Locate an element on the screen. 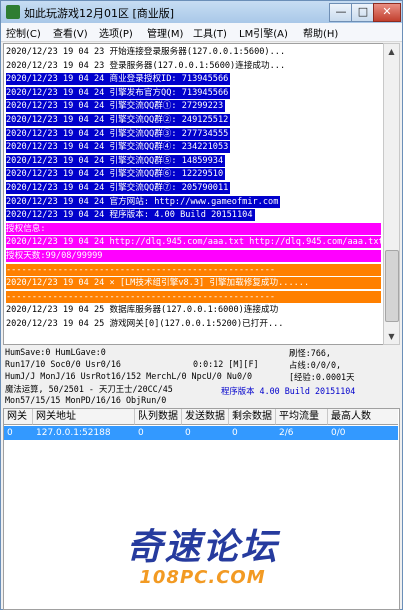 The image size is (403, 610). window-title: 如此玩游戏12月01区 [商业版] is located at coordinates (99, 13).